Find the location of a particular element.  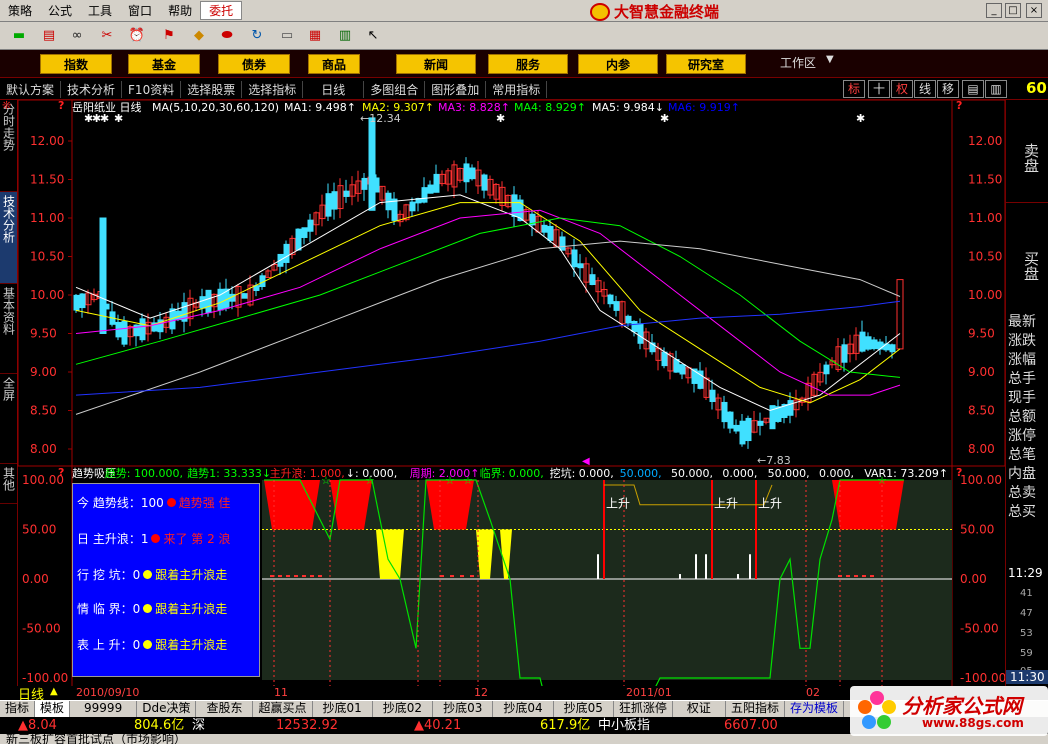

tab-bottom04: 抄底04 is located at coordinates (523, 709).